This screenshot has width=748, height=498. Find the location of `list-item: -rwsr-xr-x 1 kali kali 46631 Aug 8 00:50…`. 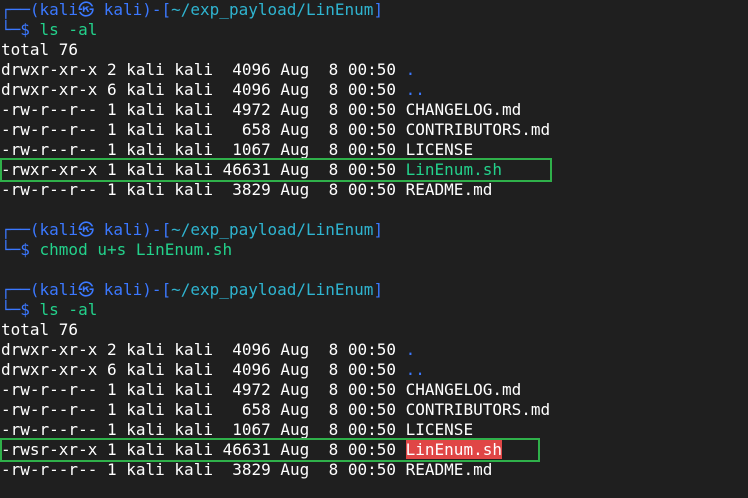

list-item: -rwsr-xr-x 1 kali kali 46631 Aug 8 00:50… is located at coordinates (374, 450).